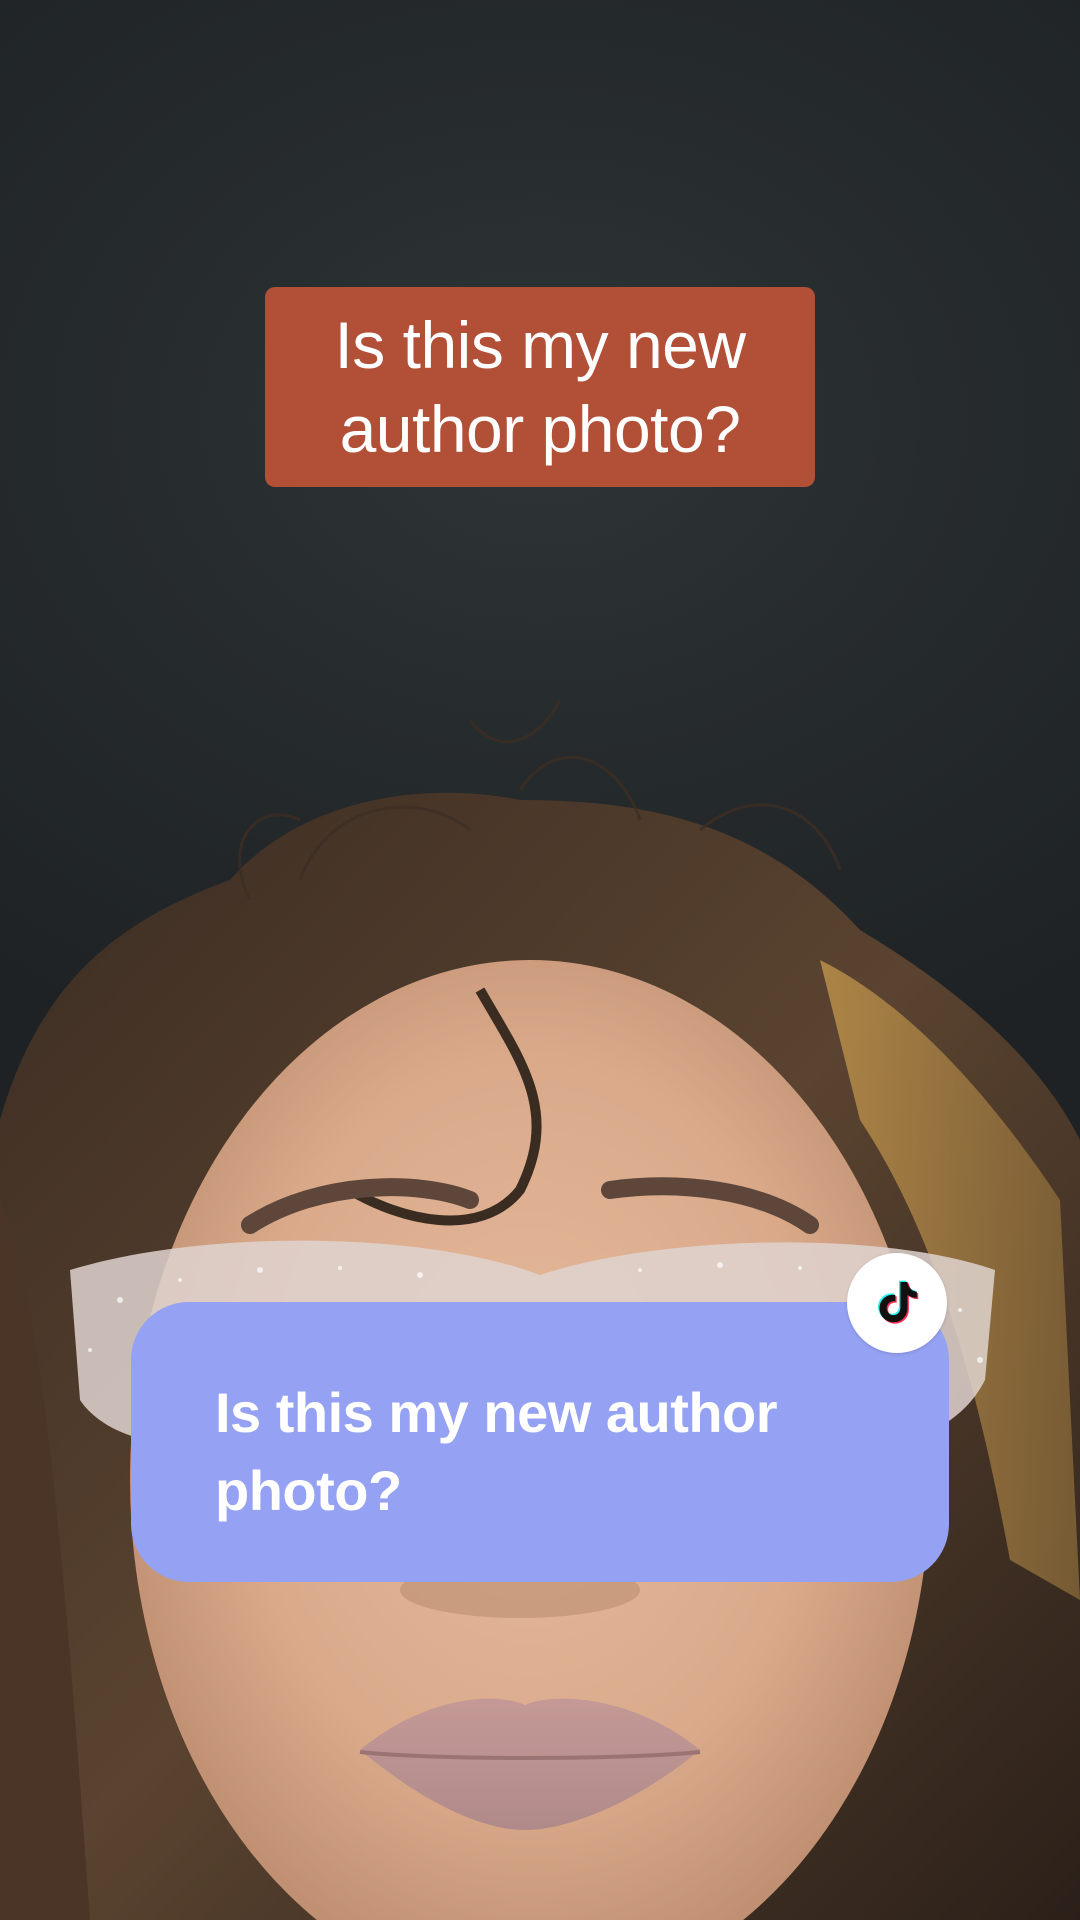 This screenshot has height=1920, width=1080. I want to click on tiktok-logo-icon, so click(897, 1303).